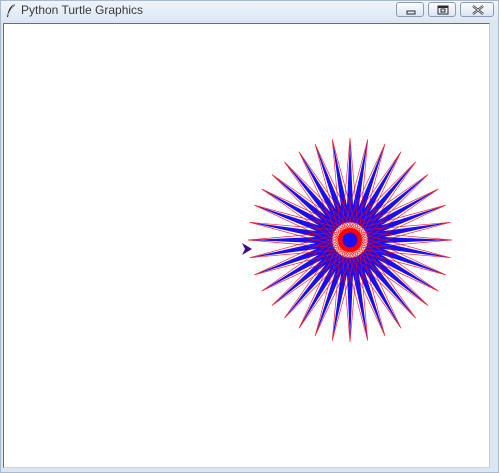  What do you see at coordinates (249, 11) in the screenshot?
I see `title-bar: Python Turtle Graphics` at bounding box center [249, 11].